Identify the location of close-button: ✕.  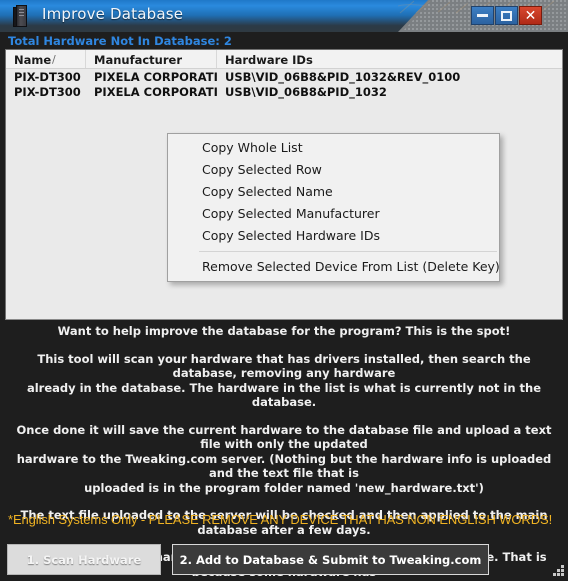
(530, 15).